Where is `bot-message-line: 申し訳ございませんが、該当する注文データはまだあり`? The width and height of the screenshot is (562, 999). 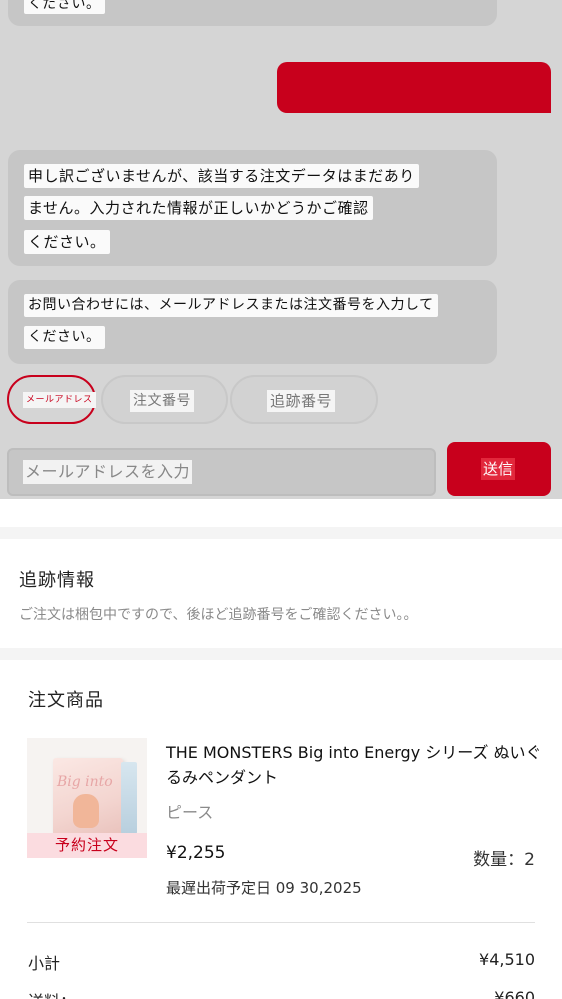
bot-message-line: 申し訳ございませんが、該当する注文データはまだあり is located at coordinates (221, 176).